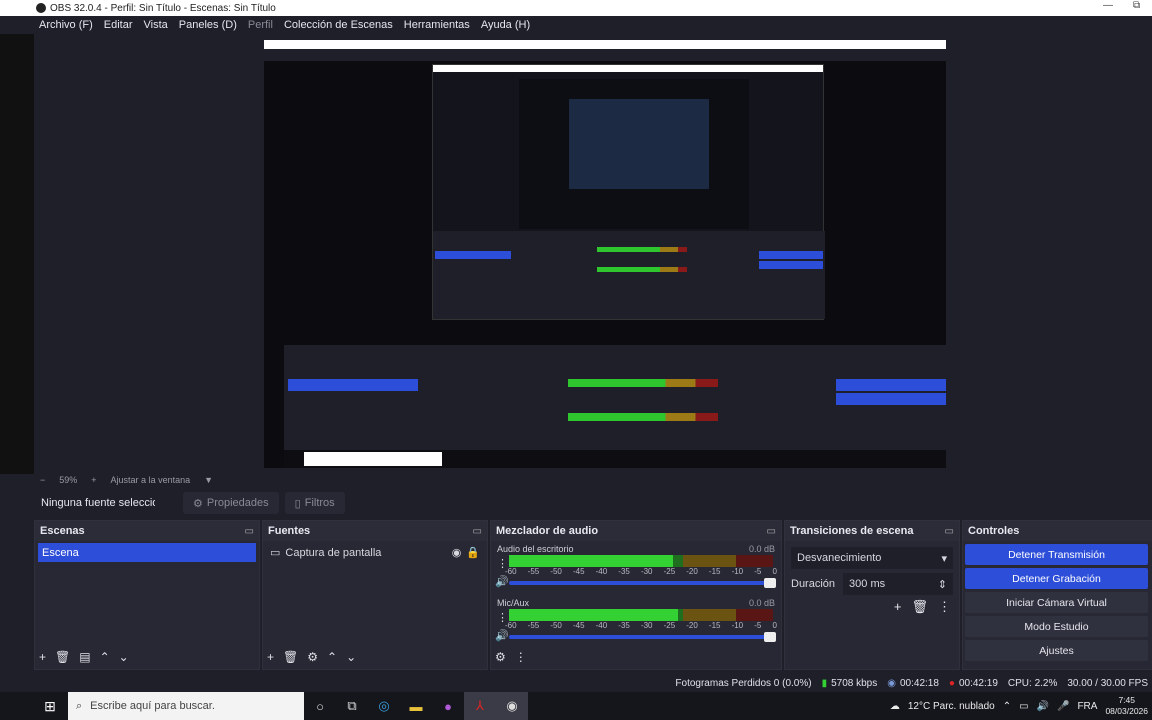 Image resolution: width=1152 pixels, height=720 pixels. What do you see at coordinates (641, 615) in the screenshot?
I see `volume-meter` at bounding box center [641, 615].